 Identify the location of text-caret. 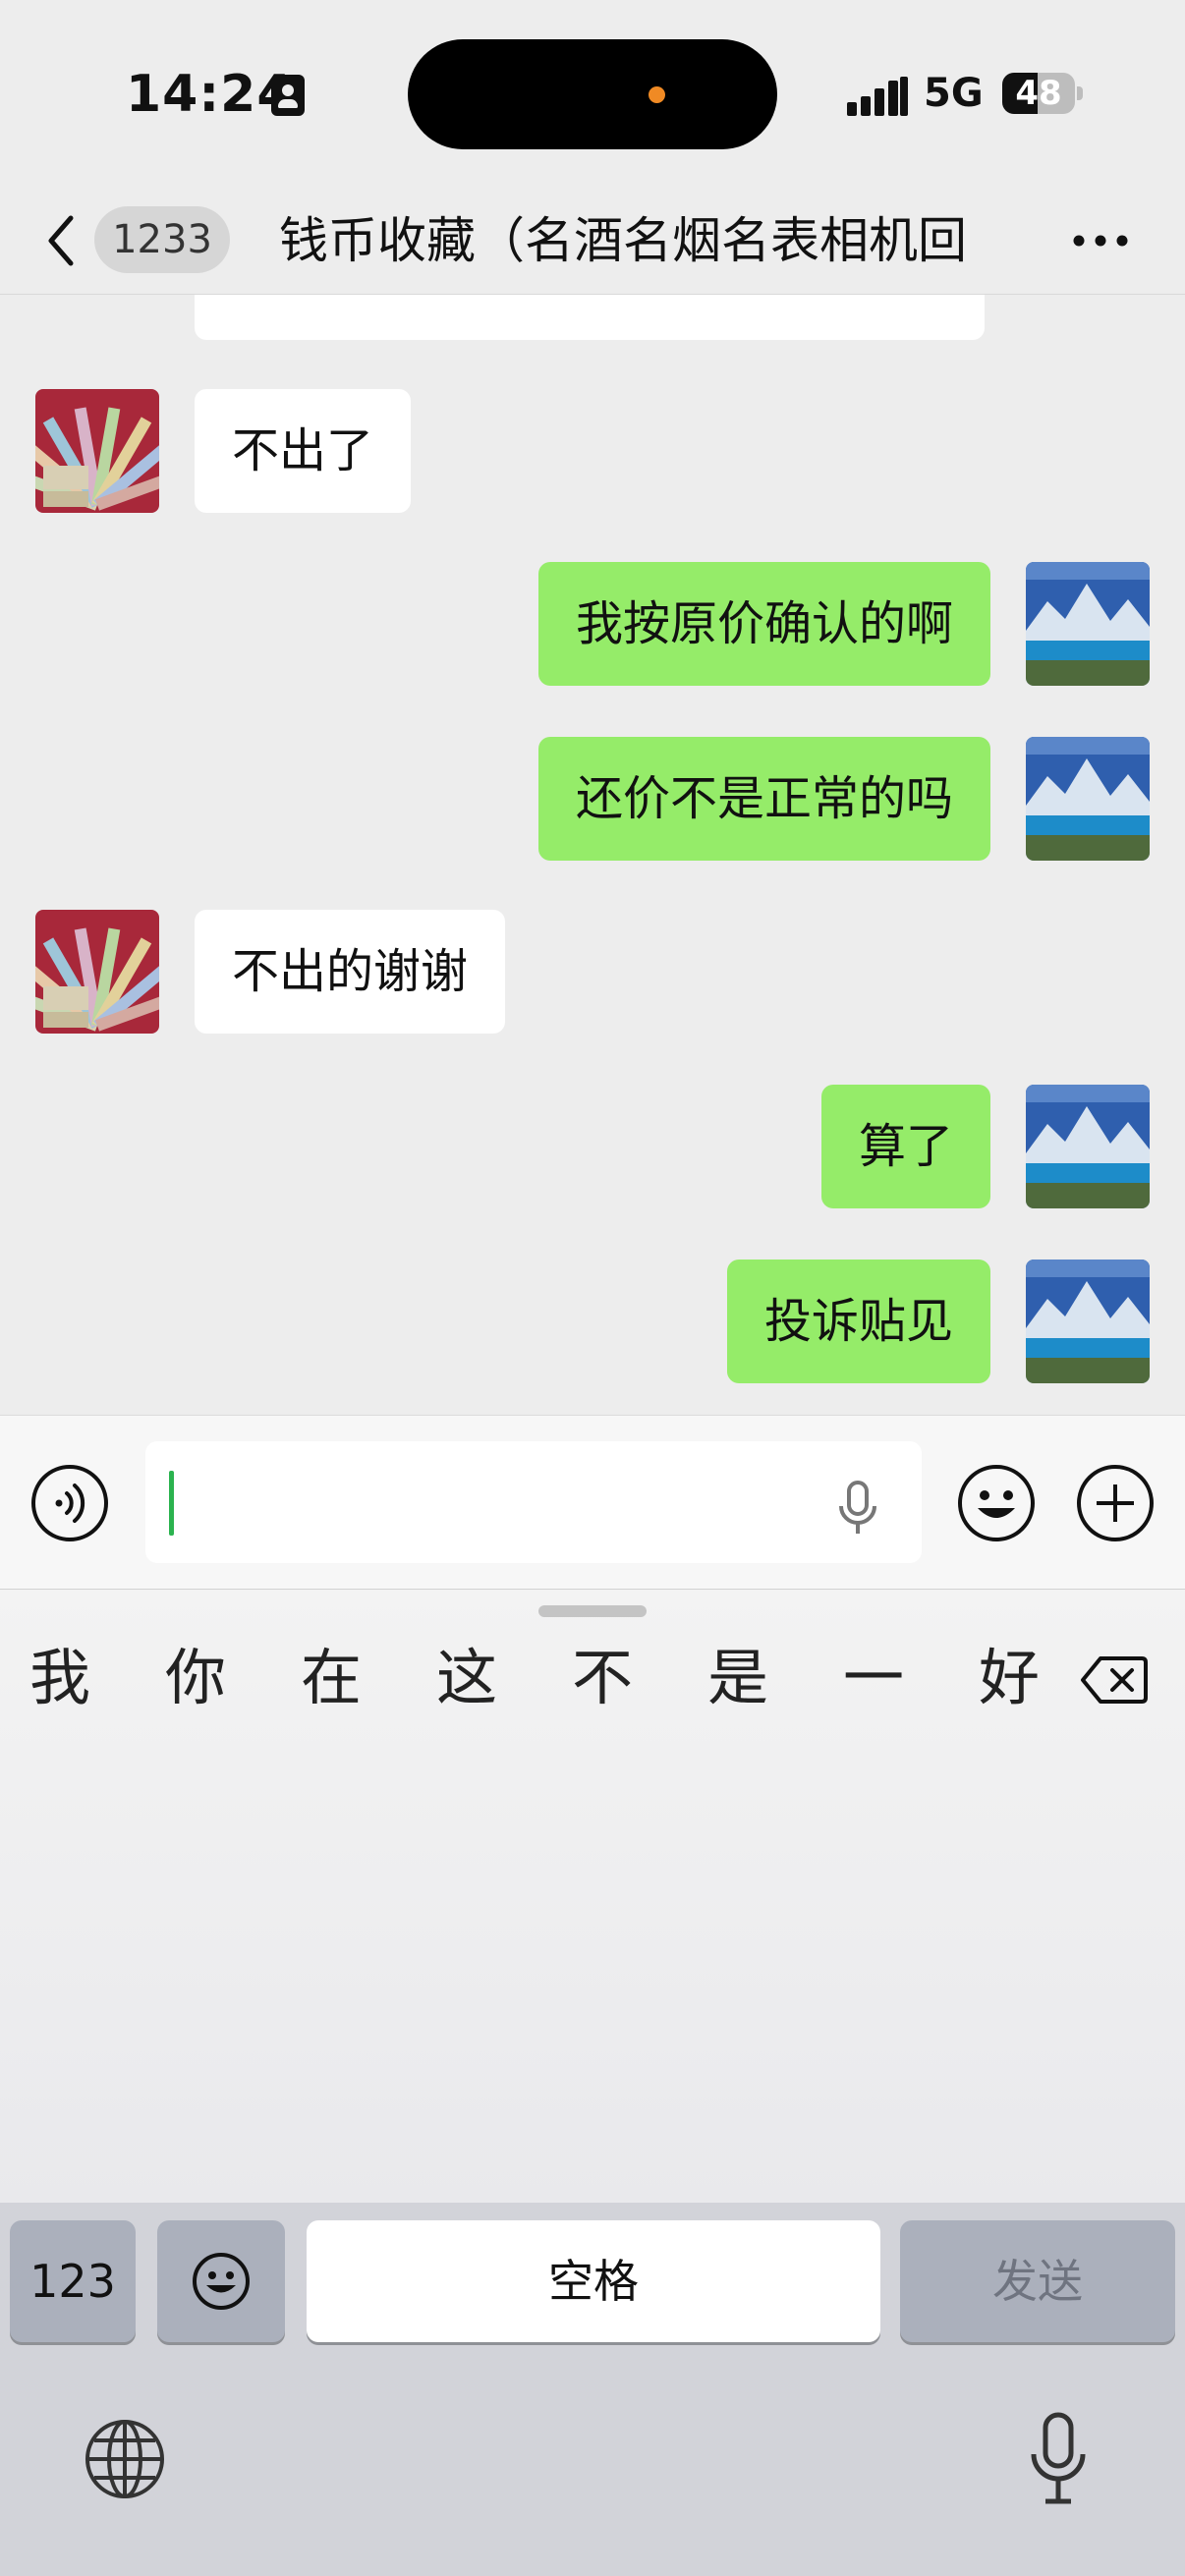
(171, 1503).